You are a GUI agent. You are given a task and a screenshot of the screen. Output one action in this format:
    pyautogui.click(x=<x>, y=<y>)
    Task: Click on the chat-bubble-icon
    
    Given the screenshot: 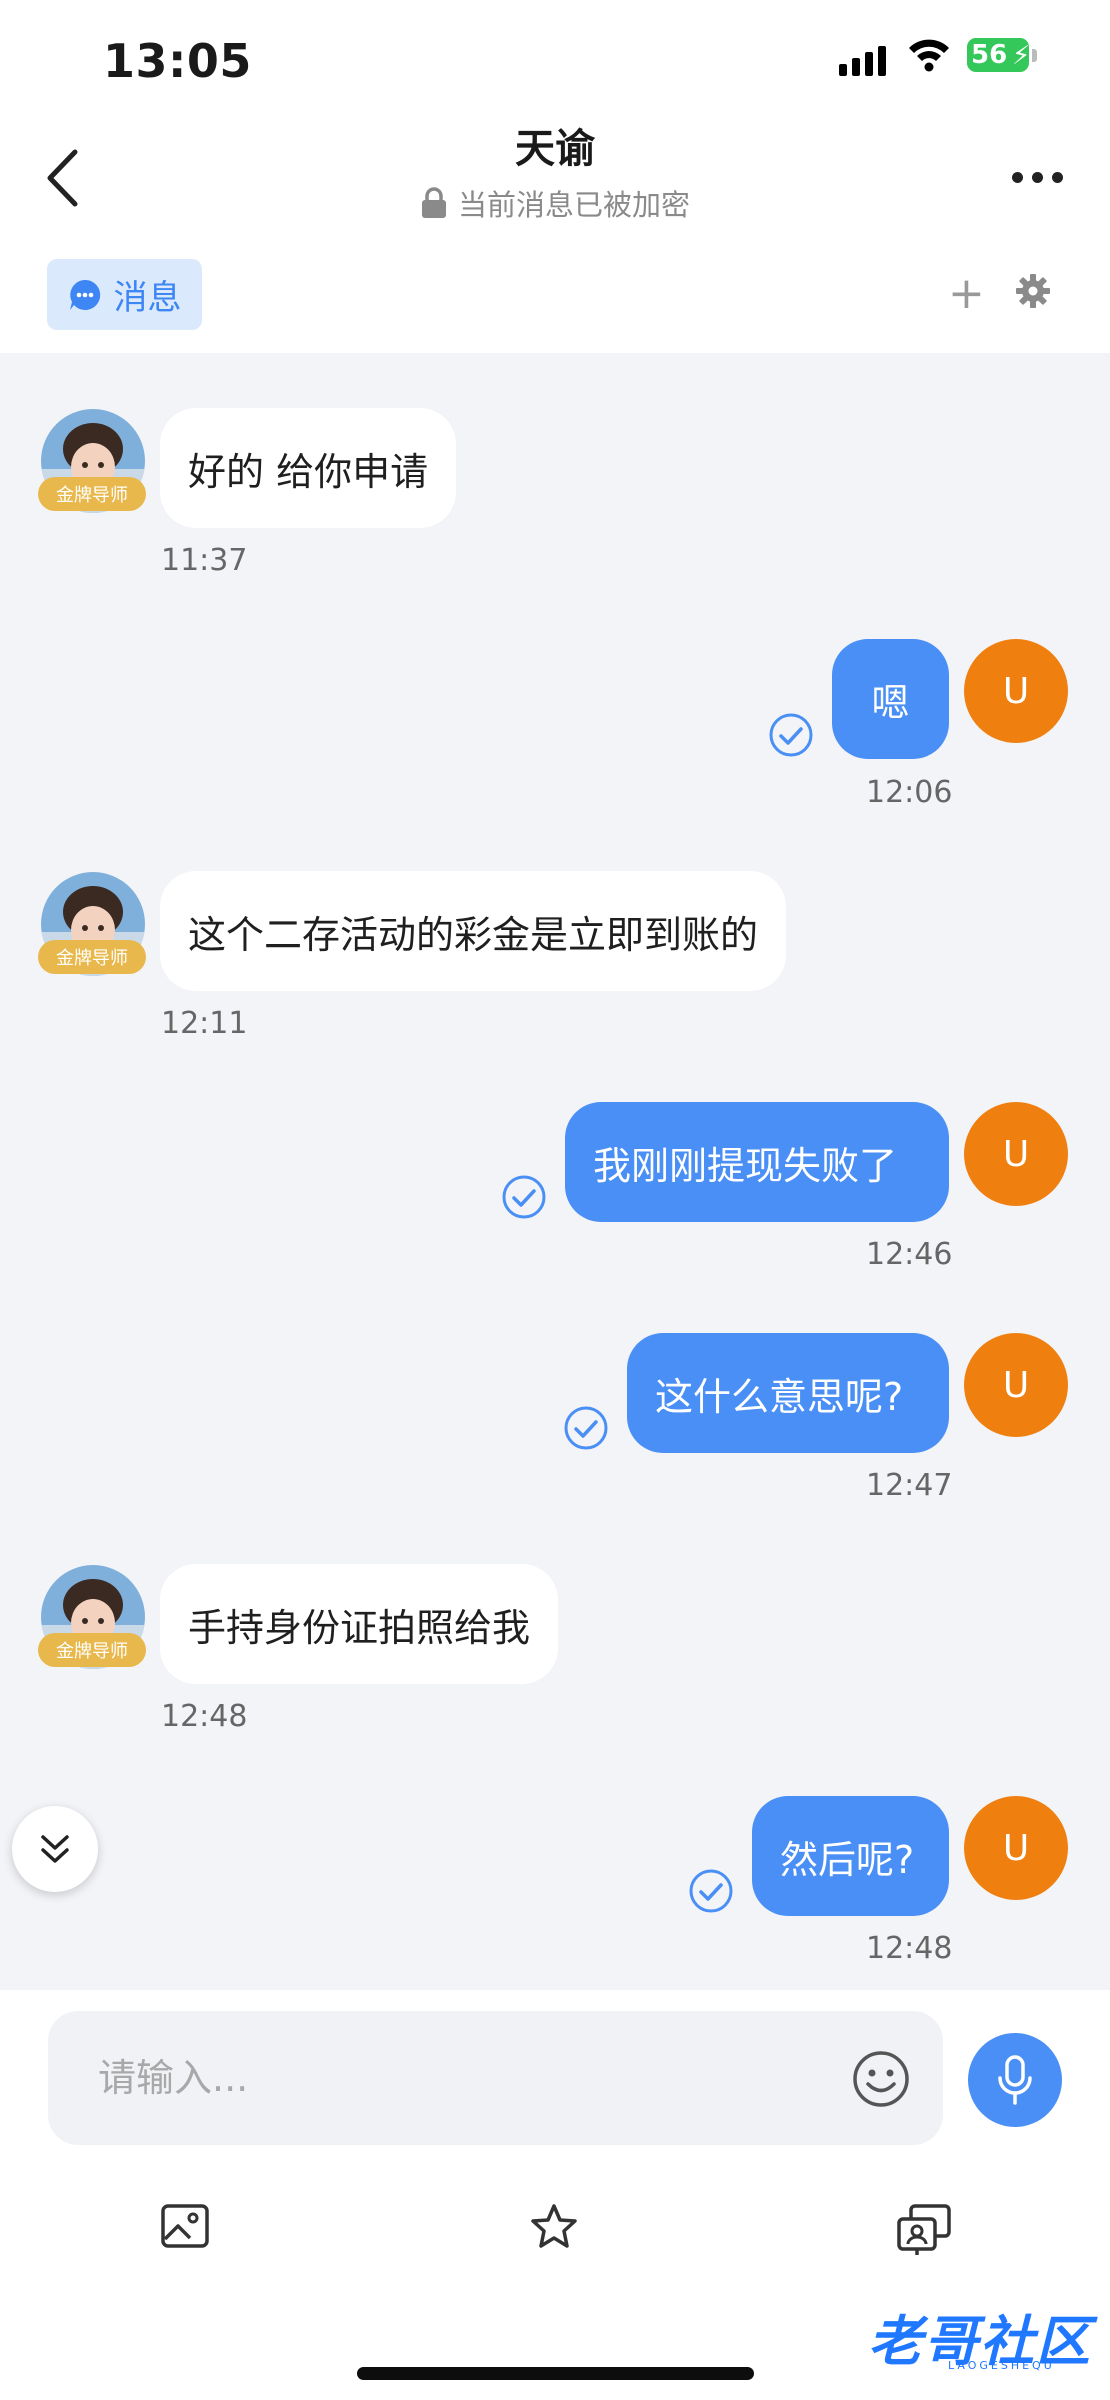 What is the action you would take?
    pyautogui.click(x=84, y=294)
    